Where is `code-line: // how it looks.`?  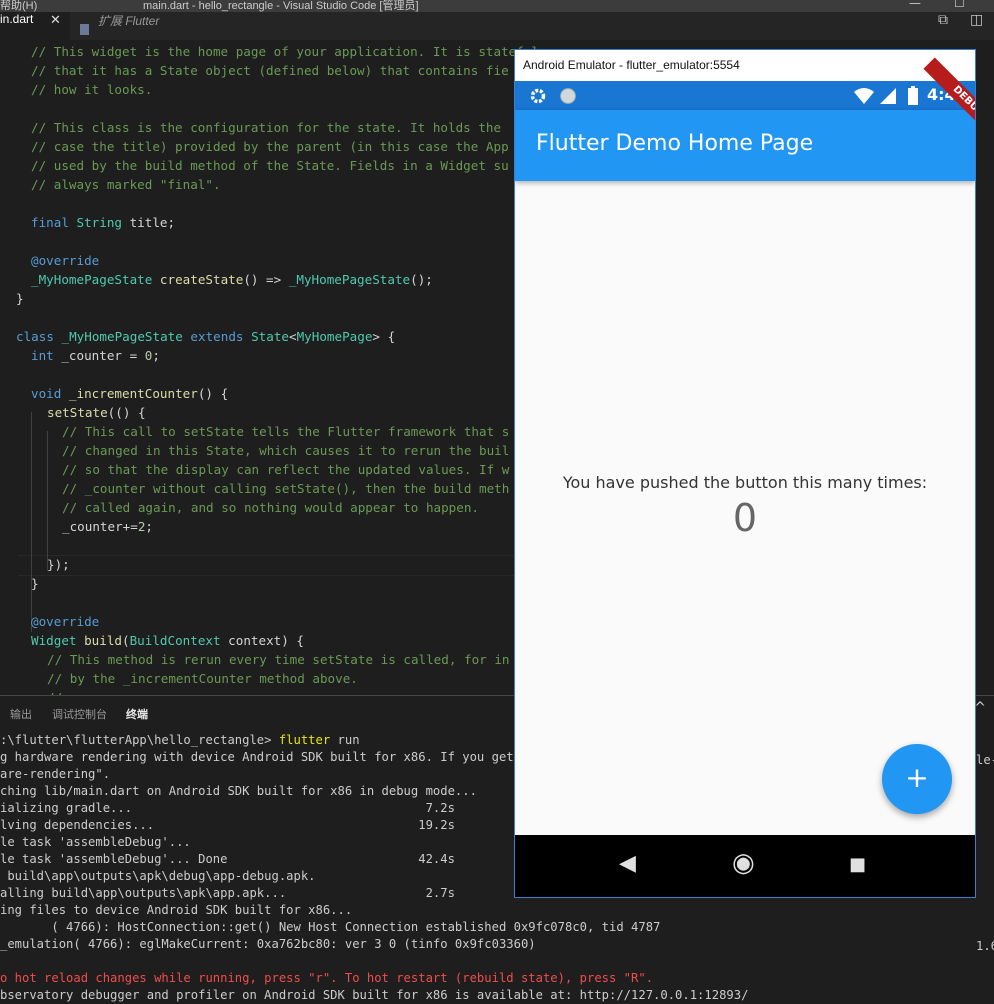
code-line: // how it looks. is located at coordinates (91, 89).